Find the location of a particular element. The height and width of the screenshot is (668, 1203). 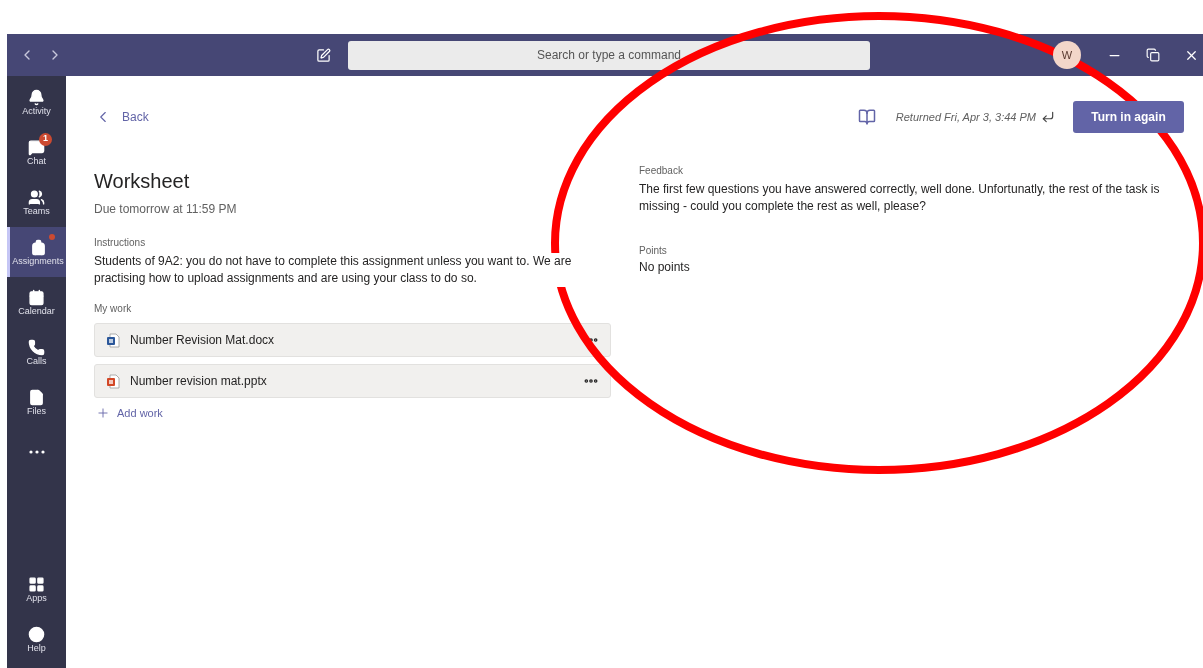

rail-label: Activity is located at coordinates (36, 111).